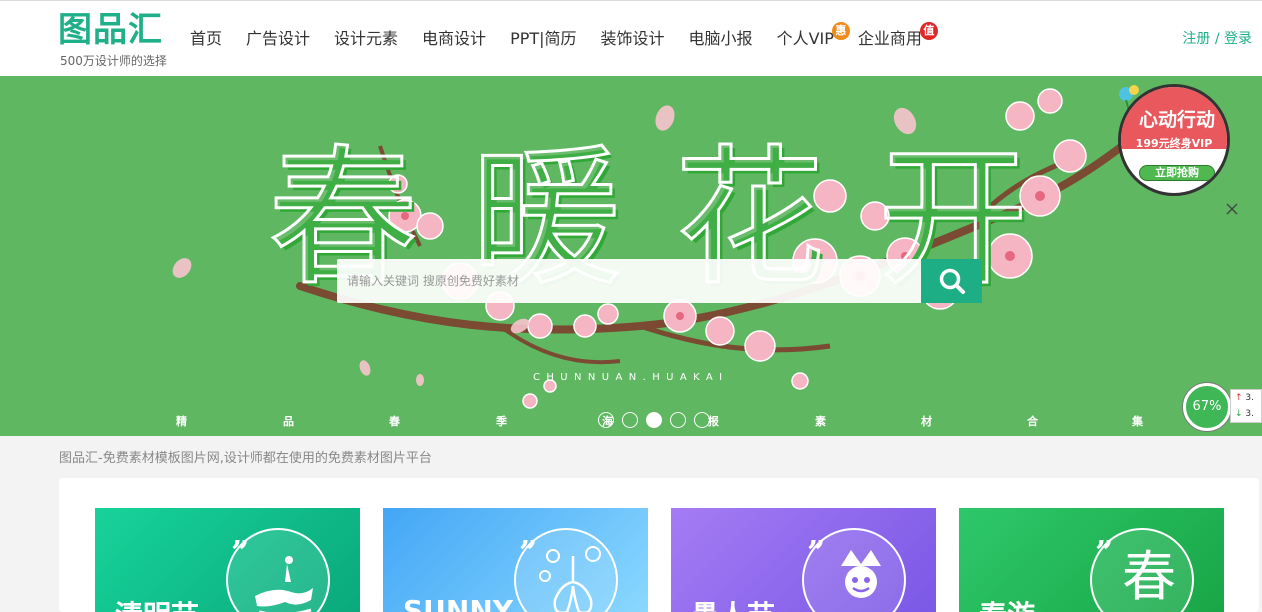 Image resolution: width=1262 pixels, height=612 pixels. I want to click on value-badge: 值, so click(928, 31).